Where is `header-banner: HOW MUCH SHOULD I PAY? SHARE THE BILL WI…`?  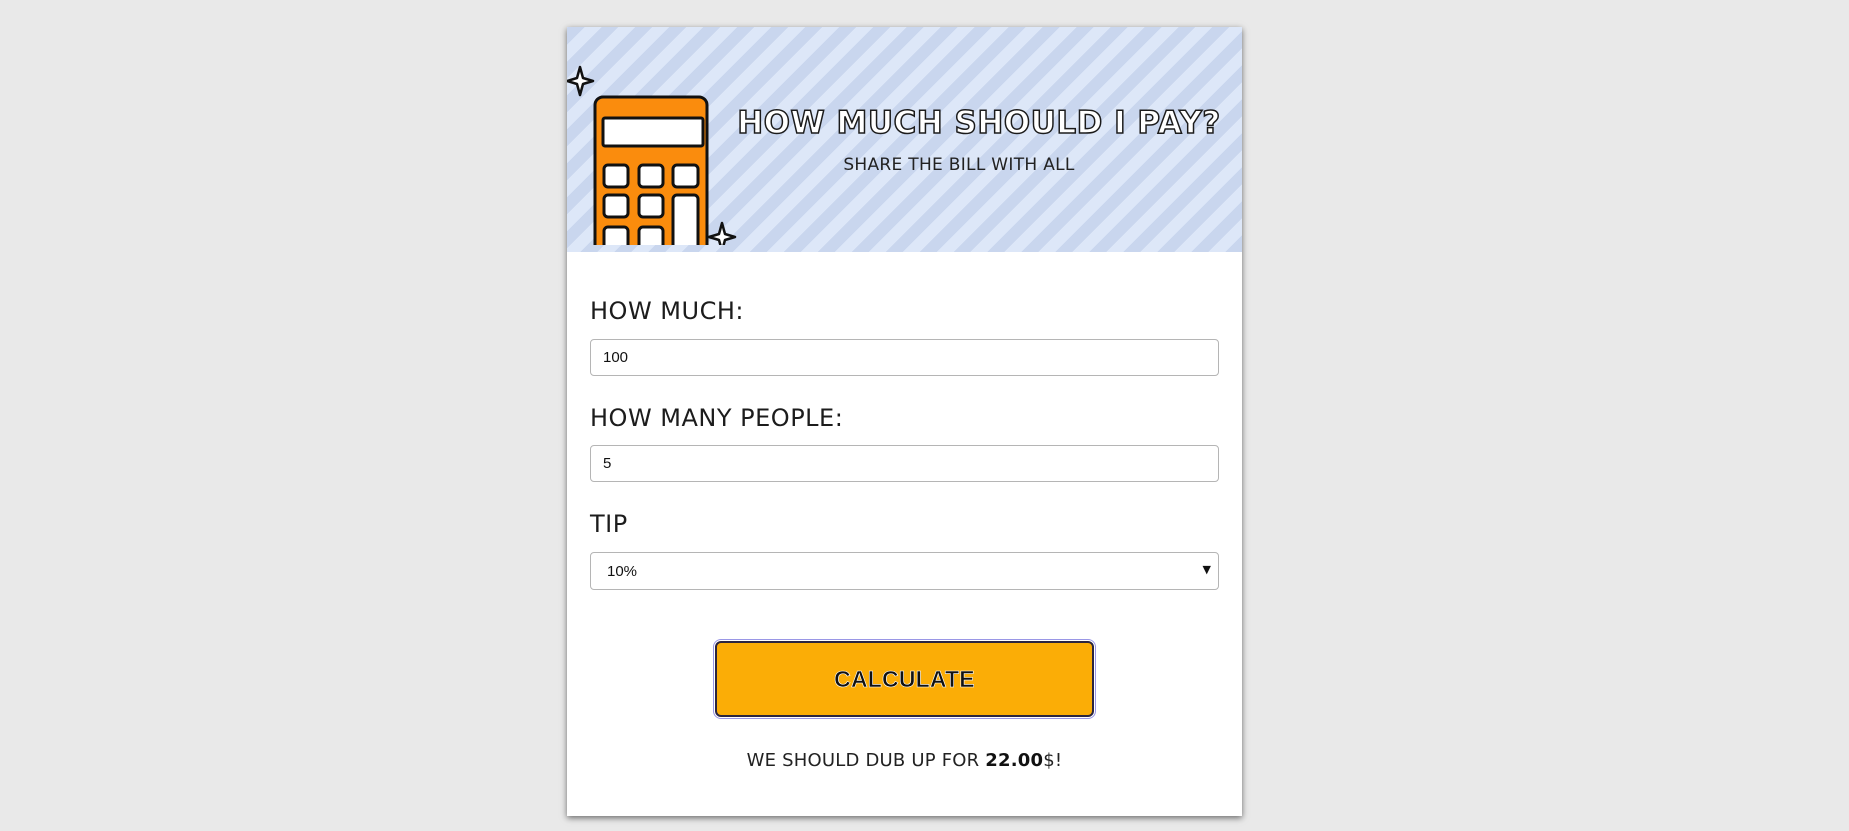
header-banner: HOW MUCH SHOULD I PAY? SHARE THE BILL WI… is located at coordinates (904, 139).